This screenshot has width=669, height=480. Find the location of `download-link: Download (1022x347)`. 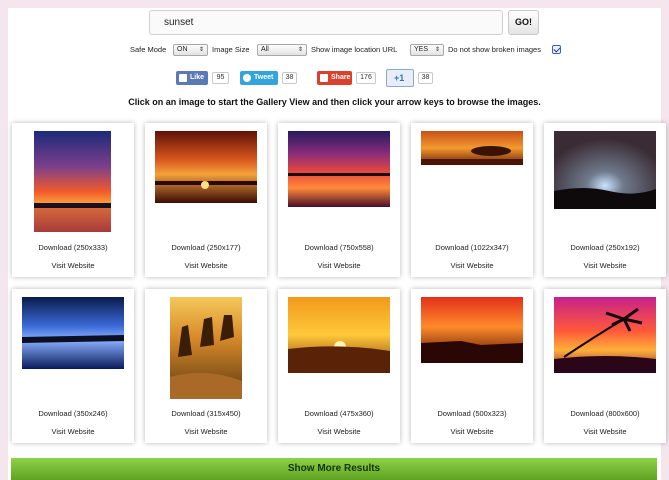

download-link: Download (1022x347) is located at coordinates (472, 247).